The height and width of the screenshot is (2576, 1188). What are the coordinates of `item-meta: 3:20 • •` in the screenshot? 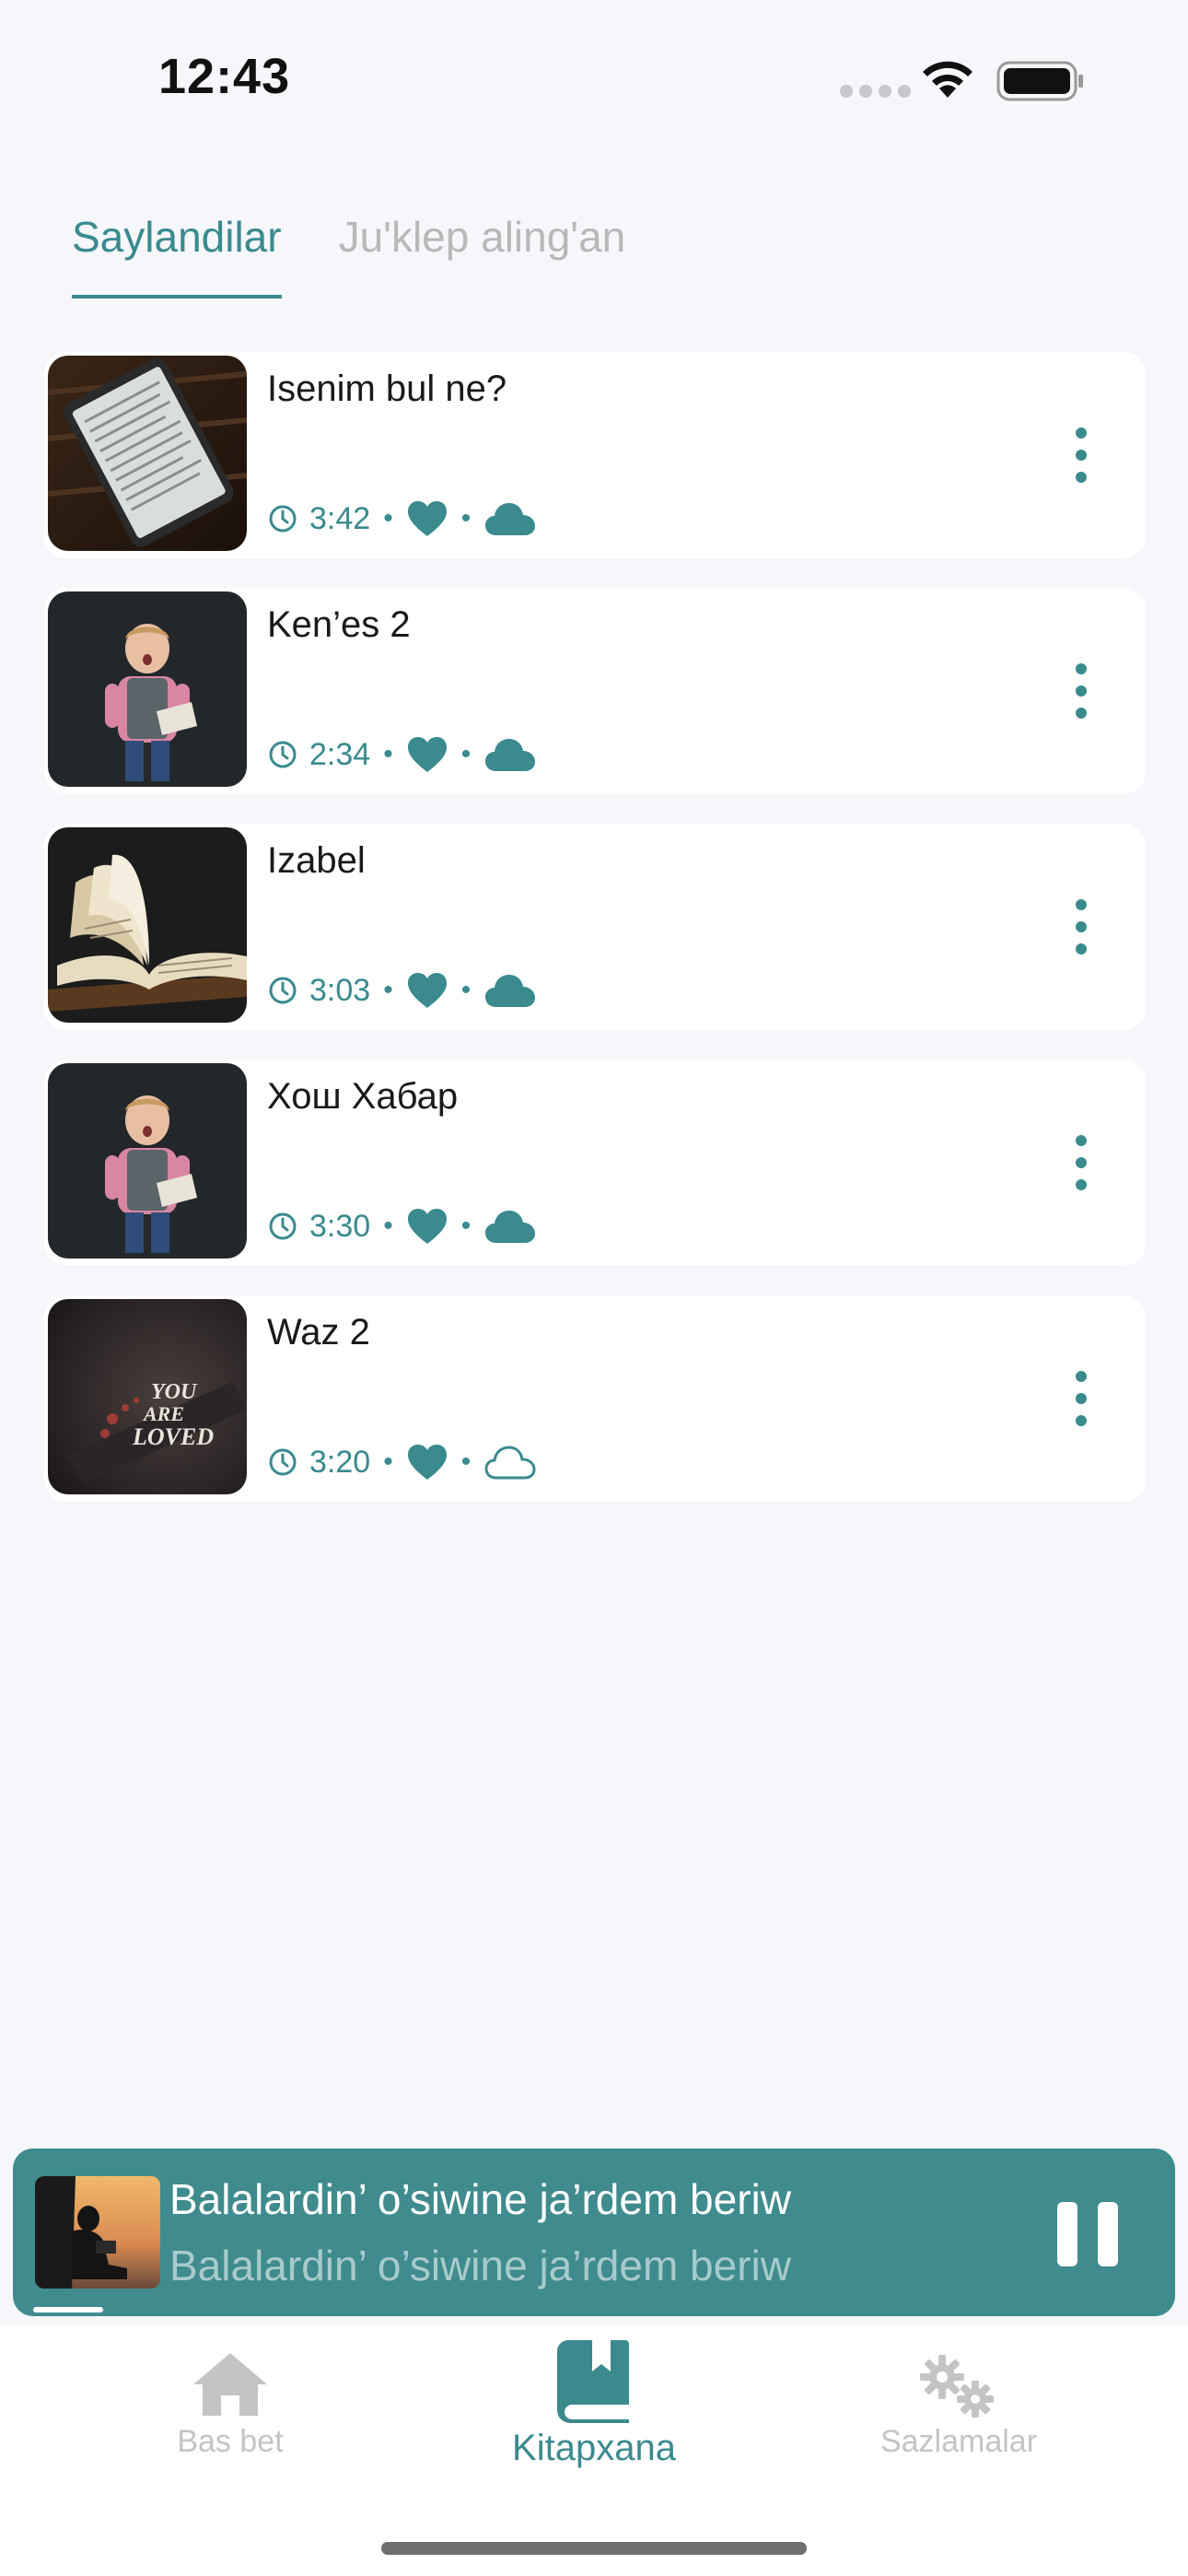 It's located at (402, 1462).